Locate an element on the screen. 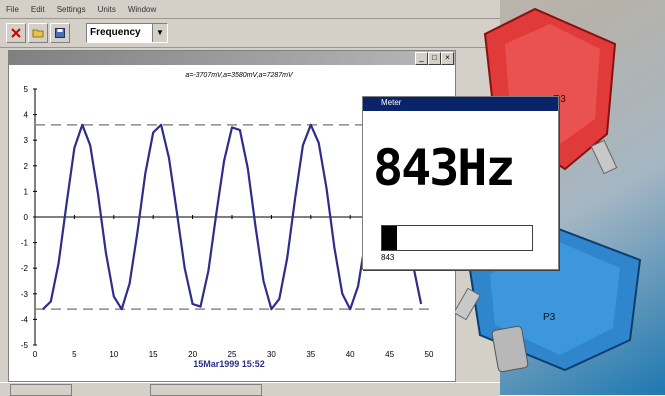  x-tick-label: 30 is located at coordinates (271, 354).